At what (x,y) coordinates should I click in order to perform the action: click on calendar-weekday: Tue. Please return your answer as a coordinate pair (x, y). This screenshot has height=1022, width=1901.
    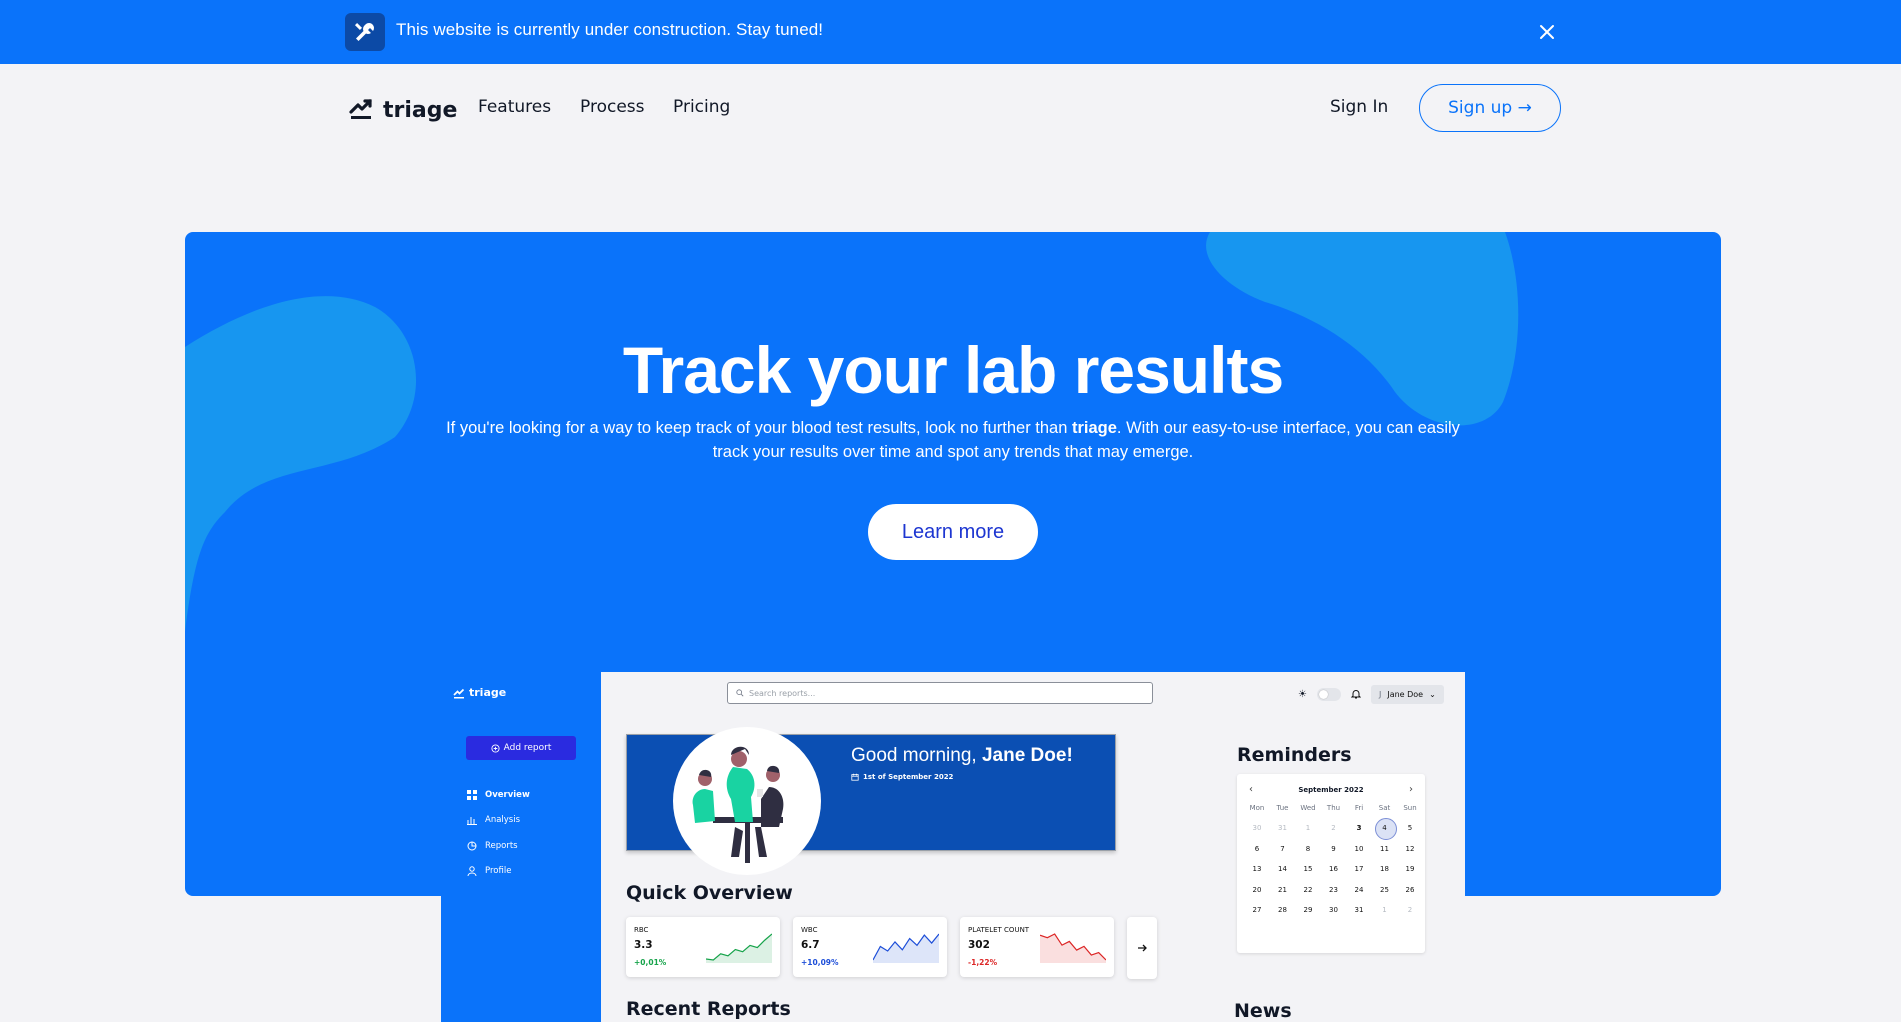
    Looking at the image, I should click on (1282, 808).